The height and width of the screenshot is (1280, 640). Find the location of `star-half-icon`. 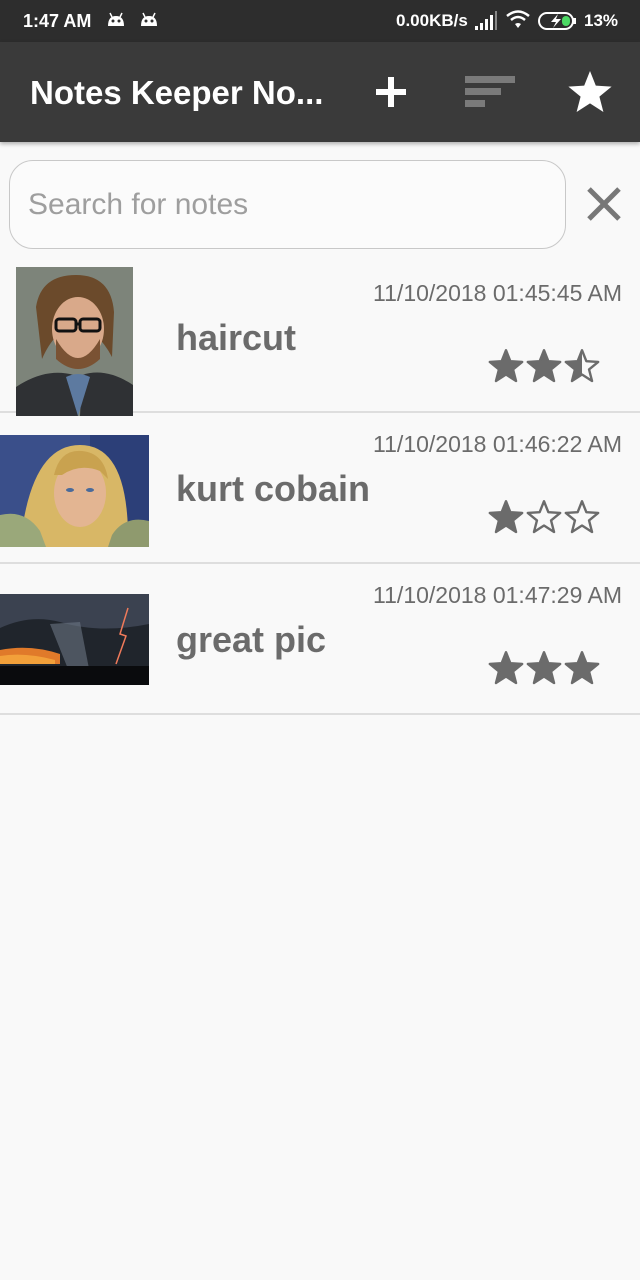

star-half-icon is located at coordinates (582, 366).